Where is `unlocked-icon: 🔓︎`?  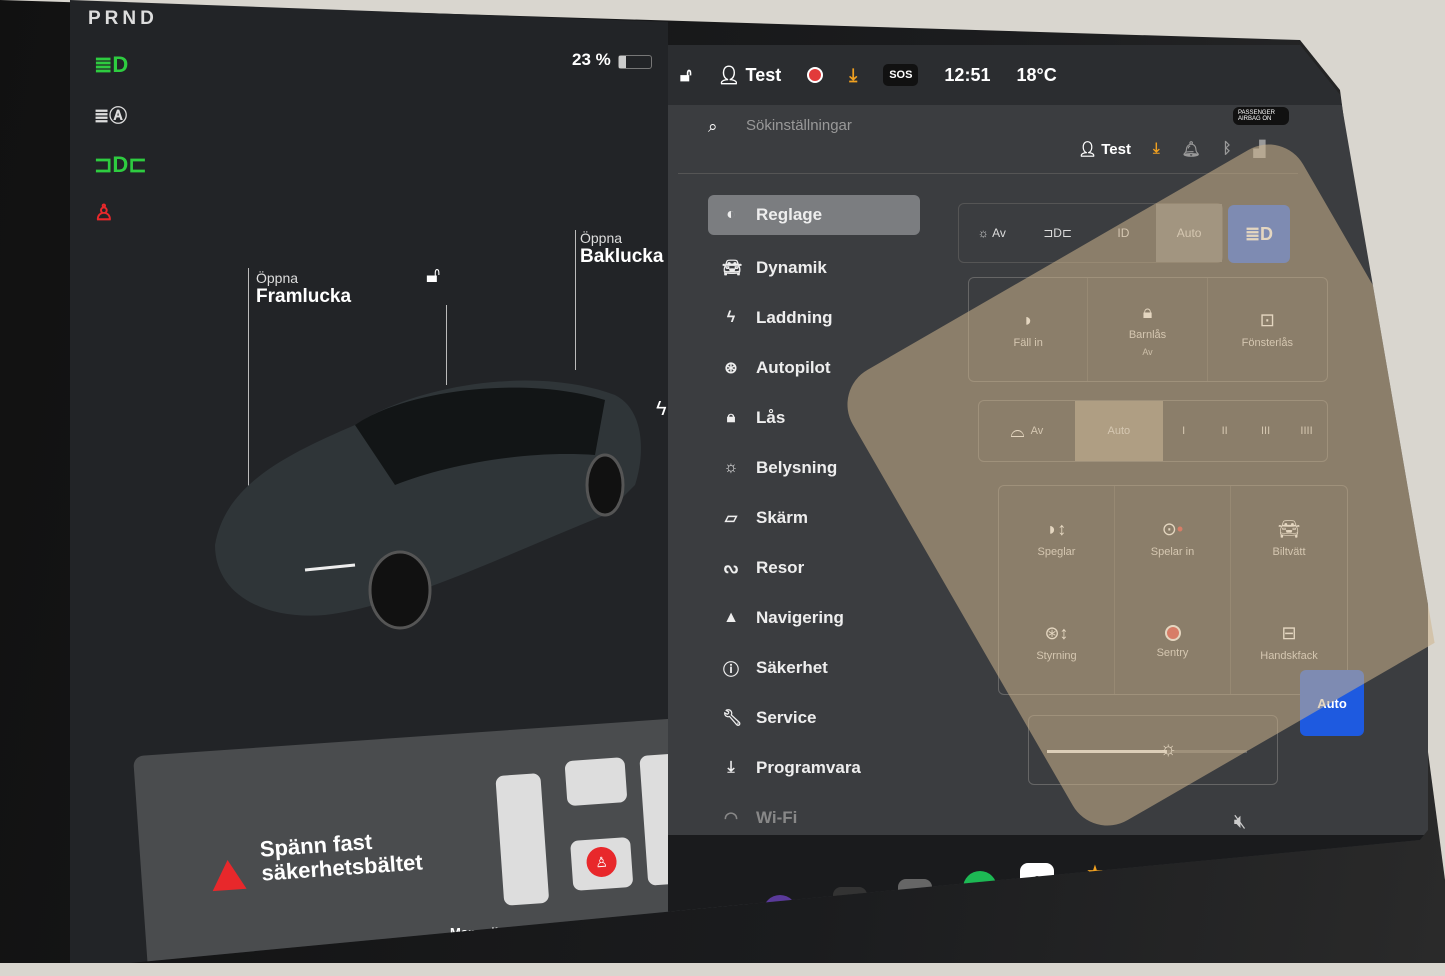 unlocked-icon: 🔓︎ is located at coordinates (686, 75).